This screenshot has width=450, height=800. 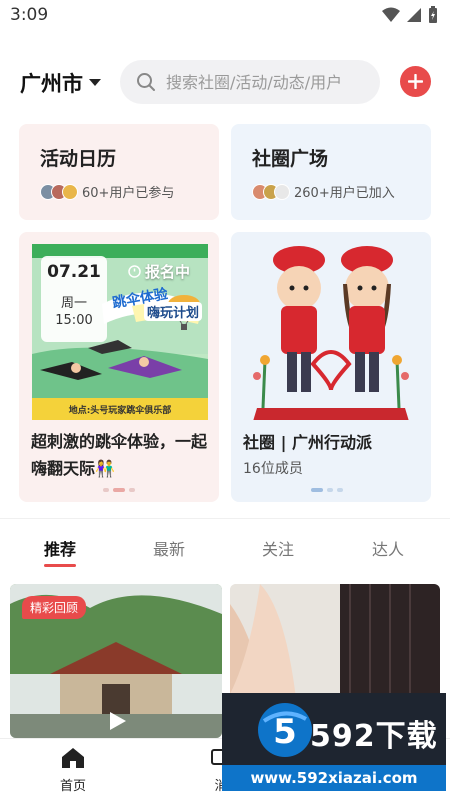 I want to click on tab-experts: 达人, so click(x=388, y=548).